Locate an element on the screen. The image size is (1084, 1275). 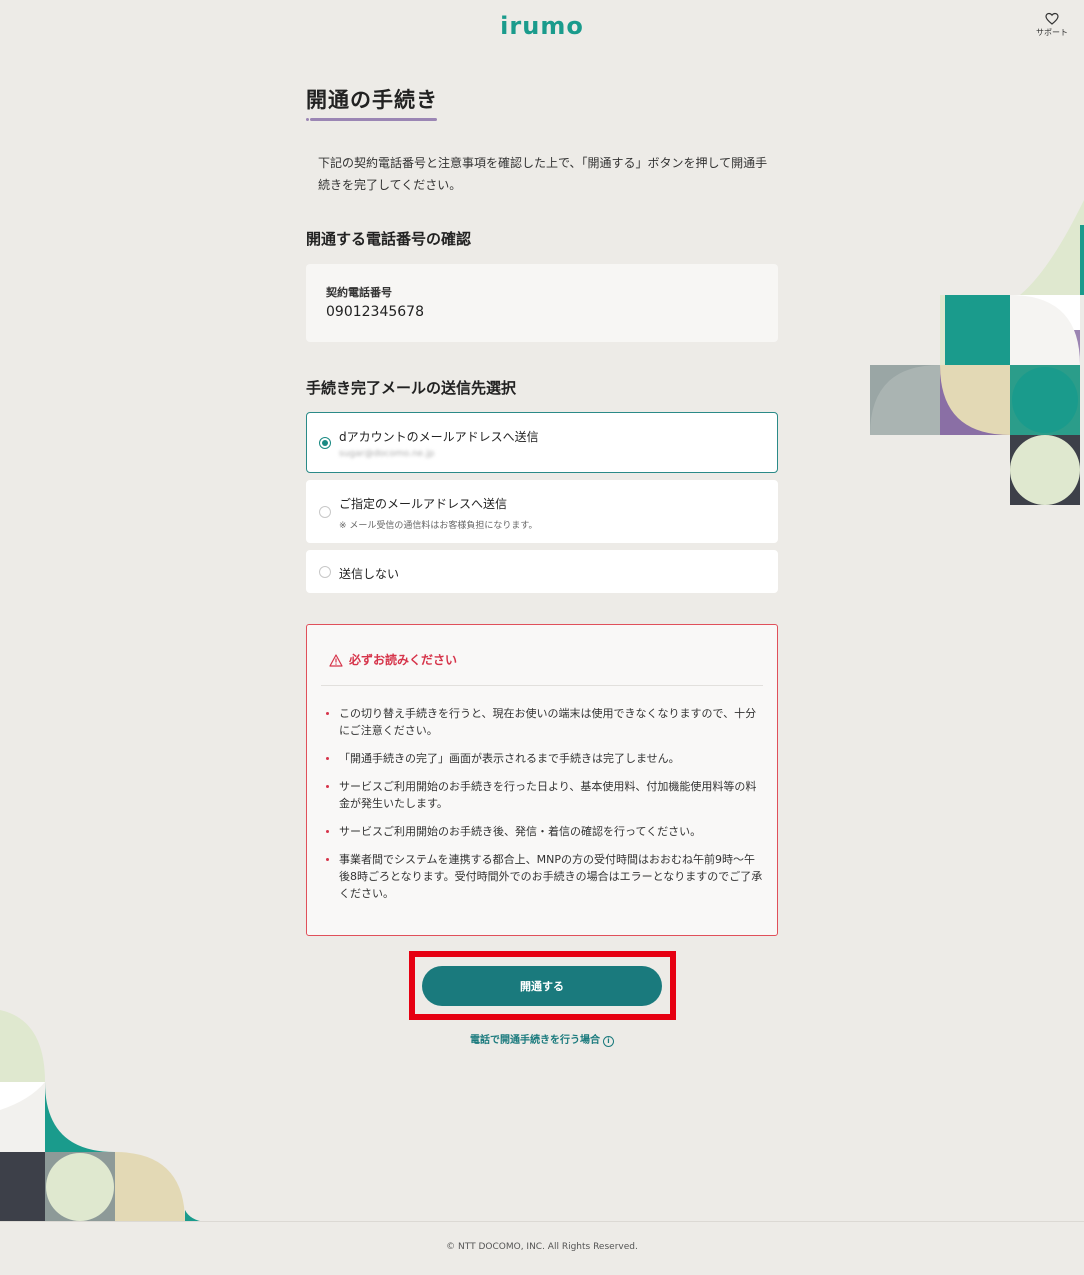
footer: © NTT DOCOMO, INC. All Rights Reserved. is located at coordinates (542, 1248).